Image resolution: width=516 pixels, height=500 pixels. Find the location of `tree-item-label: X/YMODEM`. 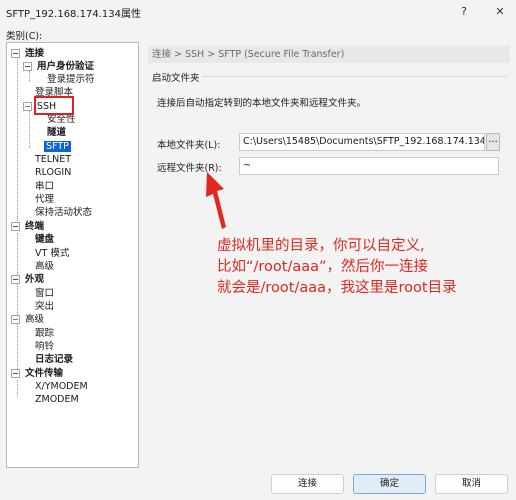

tree-item-label: X/YMODEM is located at coordinates (61, 386).